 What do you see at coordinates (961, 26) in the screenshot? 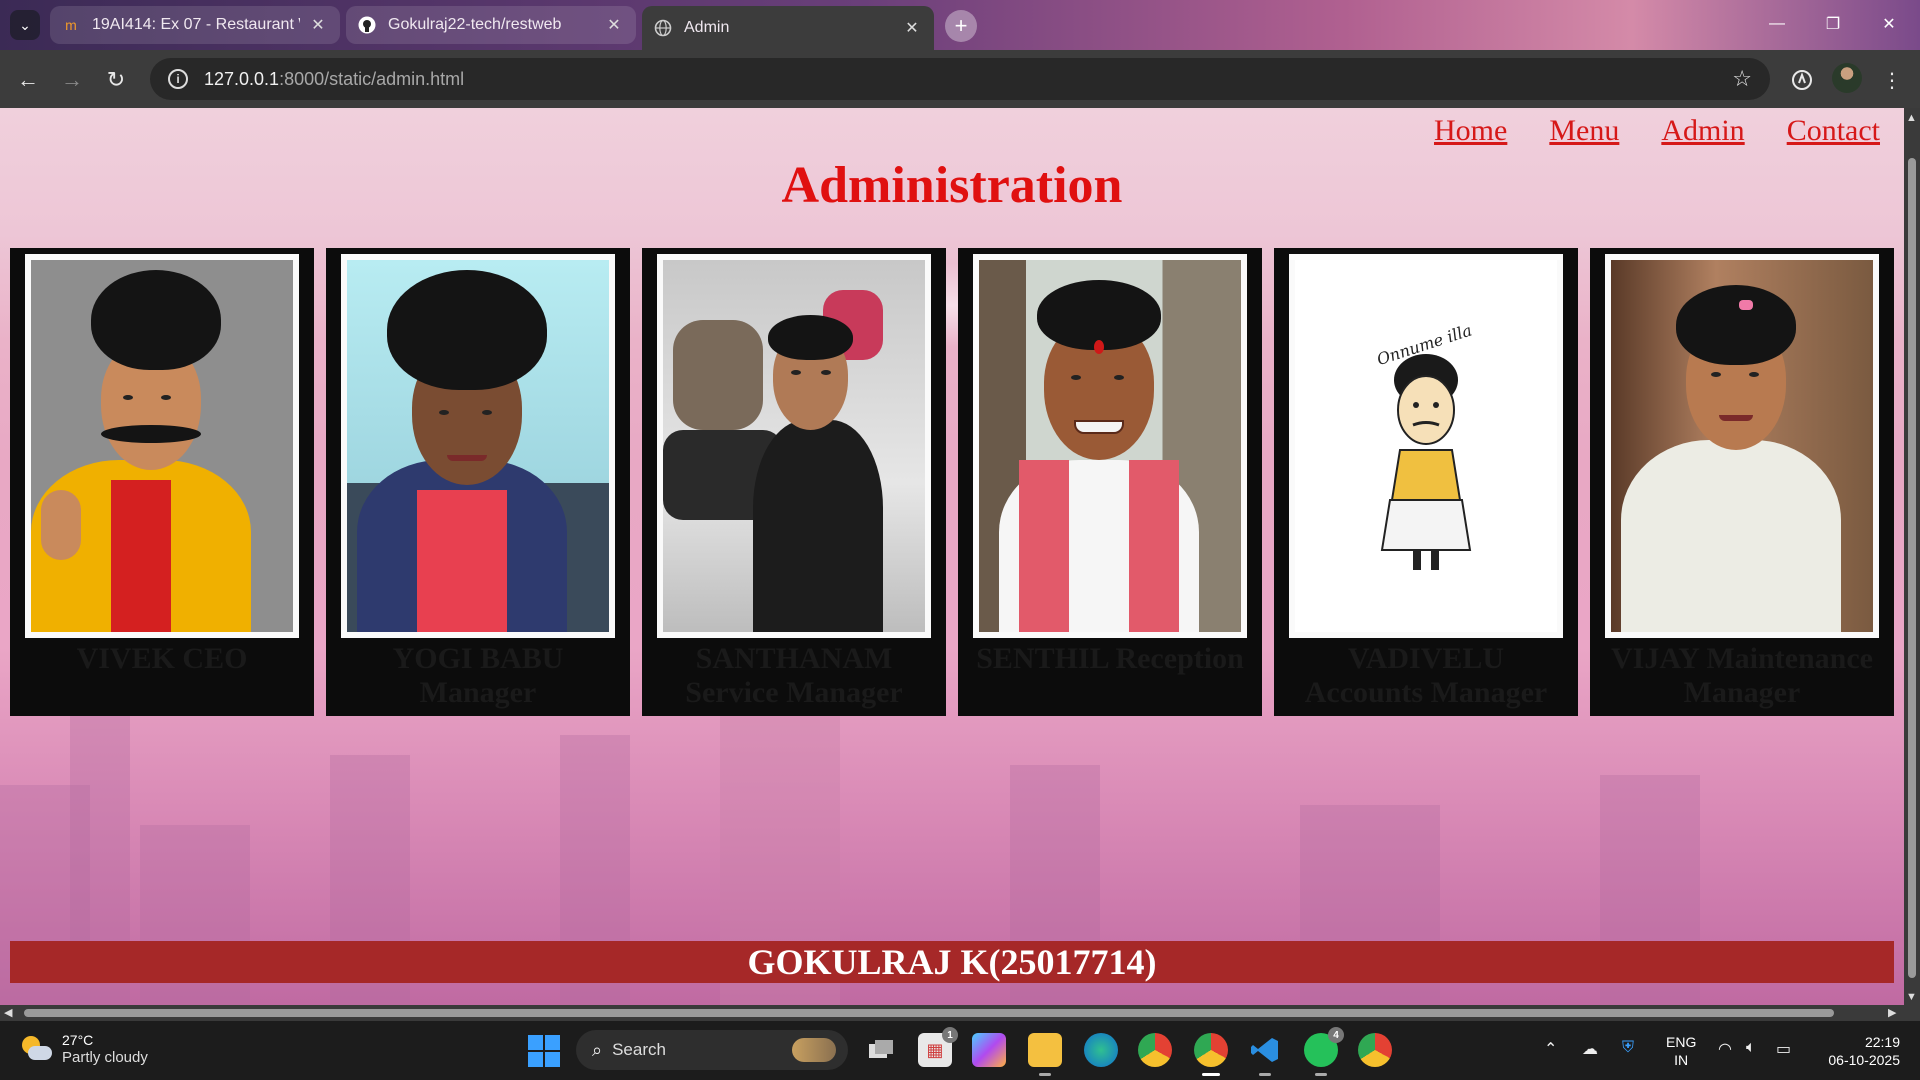
I see `new-tab-button: +` at bounding box center [961, 26].